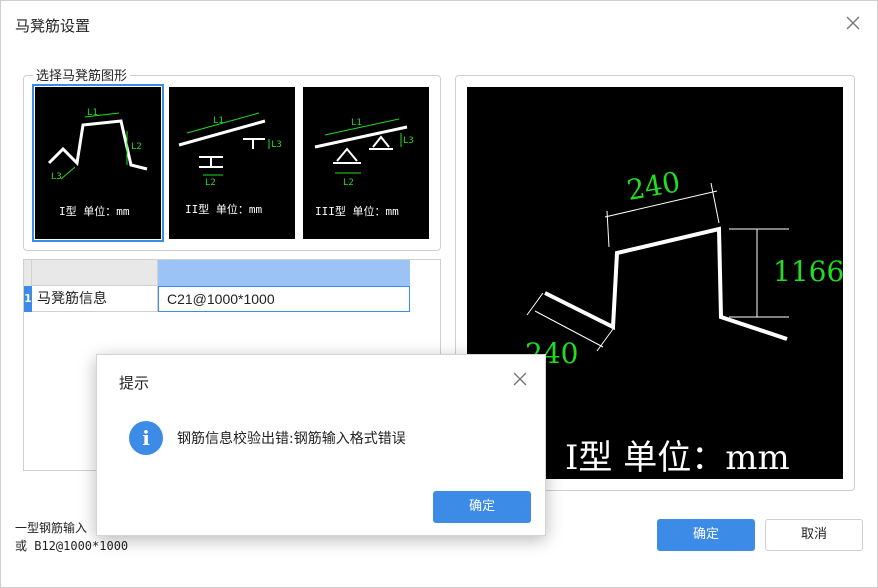 The height and width of the screenshot is (588, 878). What do you see at coordinates (56, 177) in the screenshot?
I see `type1-label-l3: L3` at bounding box center [56, 177].